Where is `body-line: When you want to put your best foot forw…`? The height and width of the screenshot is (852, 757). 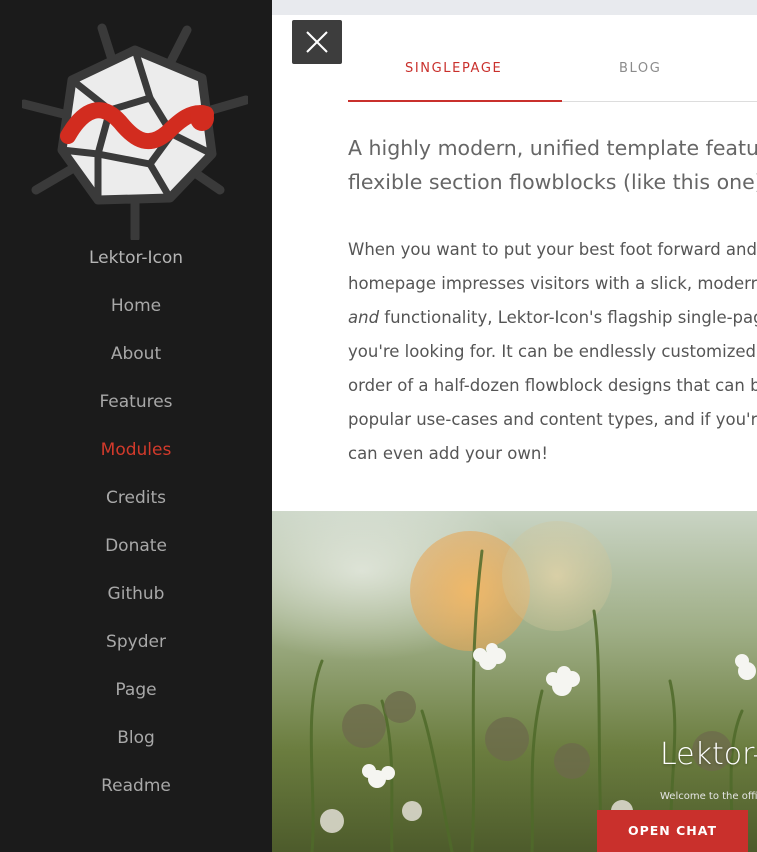
body-line: When you want to put your best foot forw… is located at coordinates (552, 249).